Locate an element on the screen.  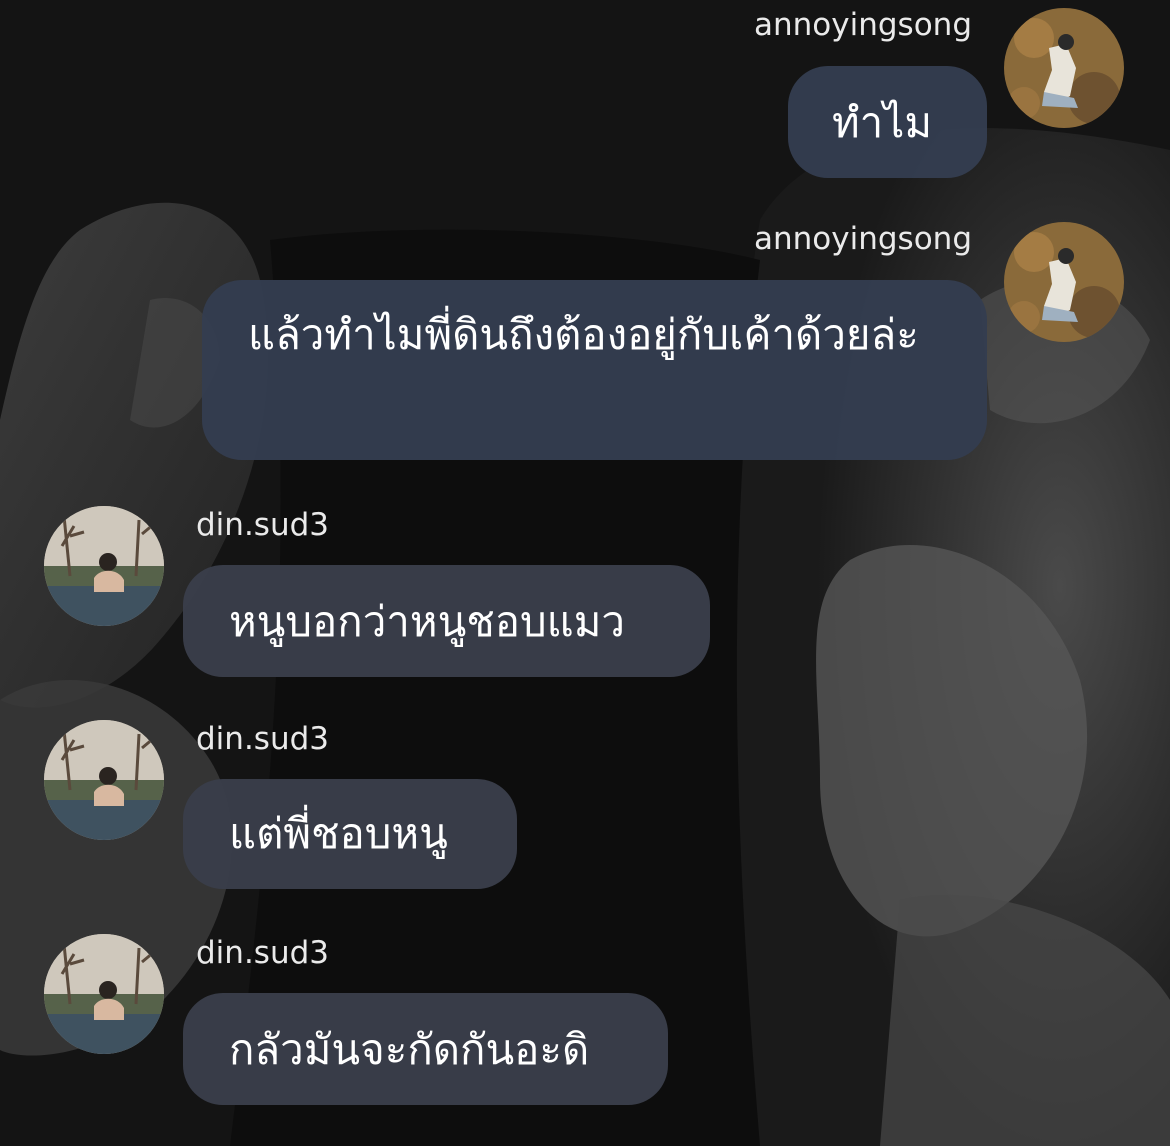
message-text: แล้วทำไมพี่ดินถึงต้องอยู่กับเค้าด้วยล่ะ is located at coordinates (583, 334).